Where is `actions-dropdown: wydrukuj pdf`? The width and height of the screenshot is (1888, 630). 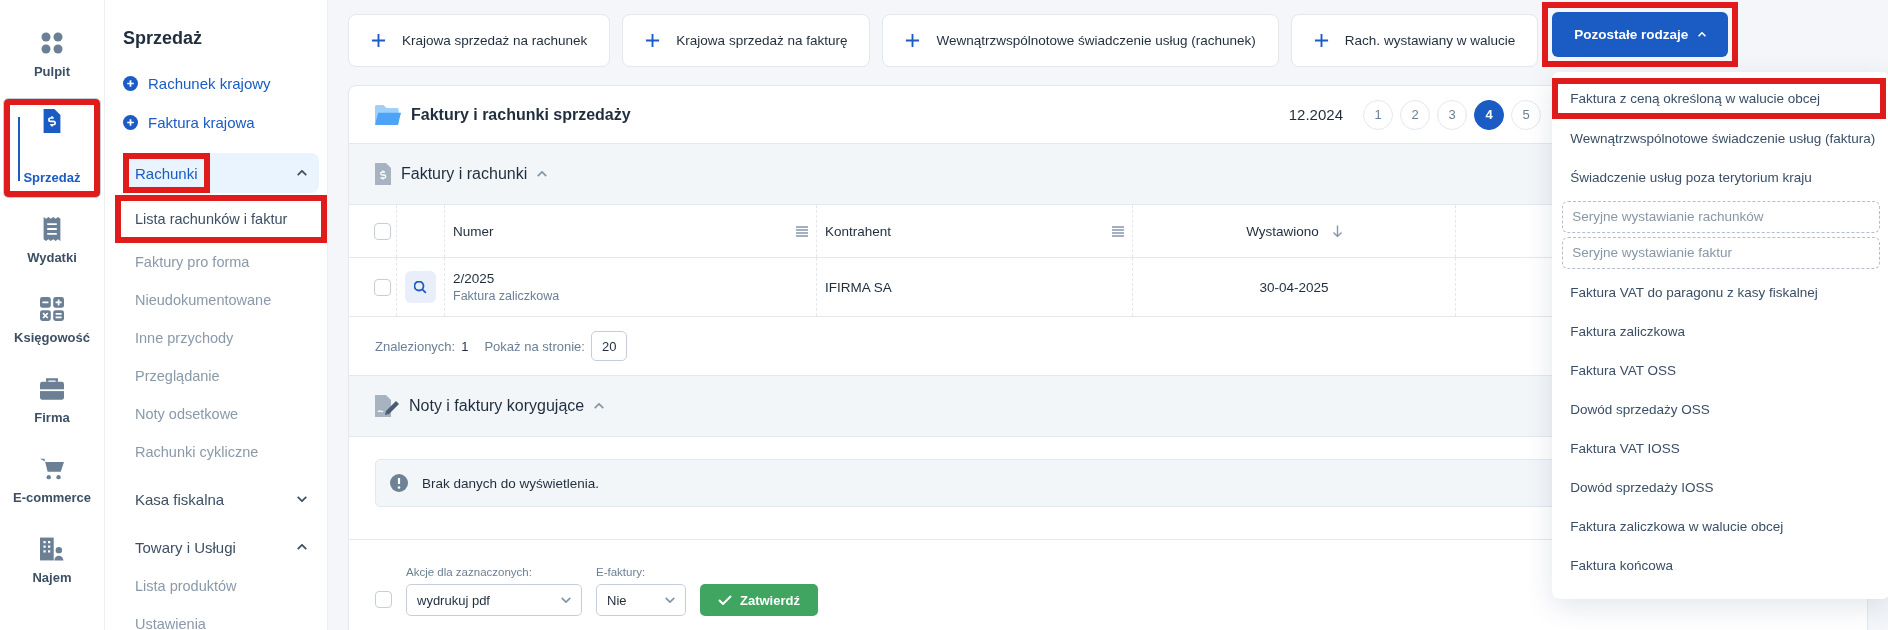
actions-dropdown: wydrukuj pdf is located at coordinates (494, 600).